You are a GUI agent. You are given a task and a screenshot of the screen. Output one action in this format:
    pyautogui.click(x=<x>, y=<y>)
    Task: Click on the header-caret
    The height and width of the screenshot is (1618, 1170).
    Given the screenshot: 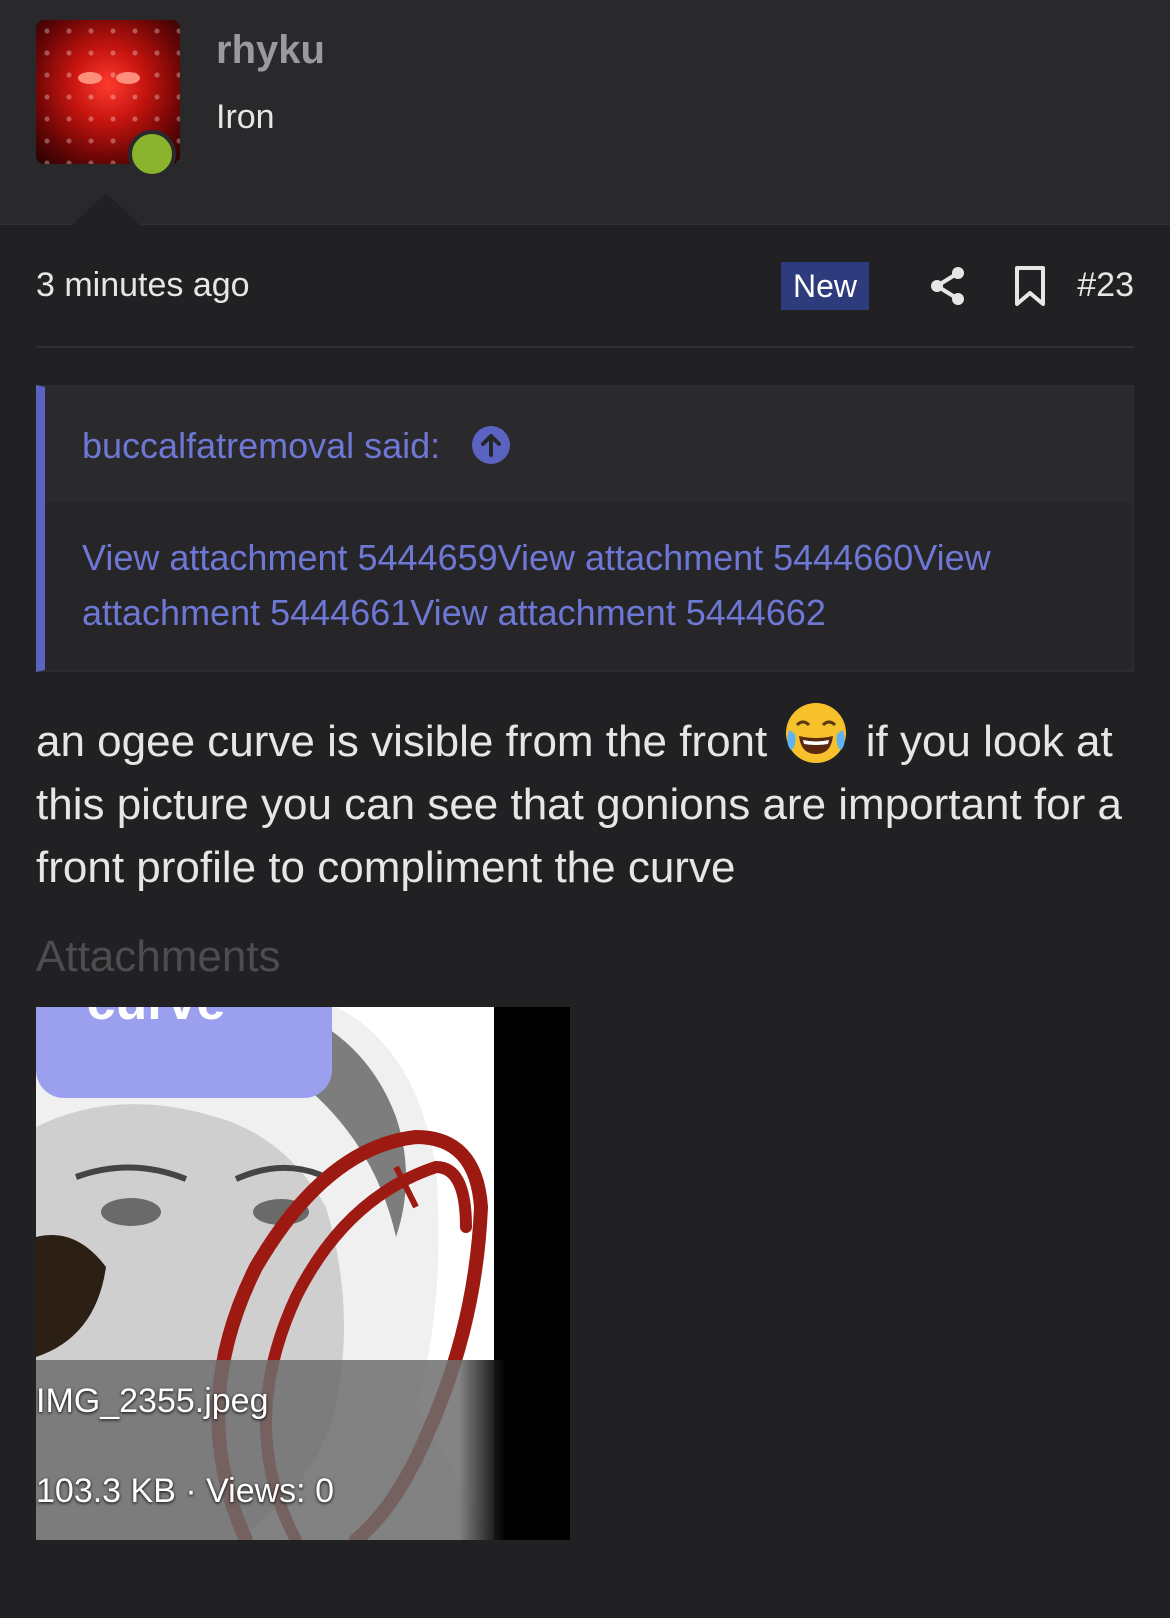 What is the action you would take?
    pyautogui.click(x=106, y=209)
    